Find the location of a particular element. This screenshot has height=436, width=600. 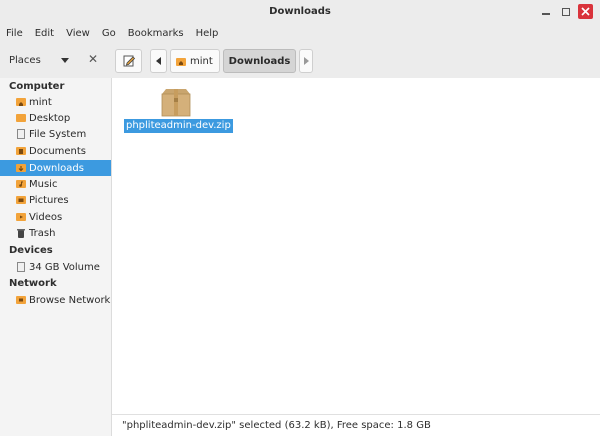

breadcrumb-forward-button is located at coordinates (306, 61).